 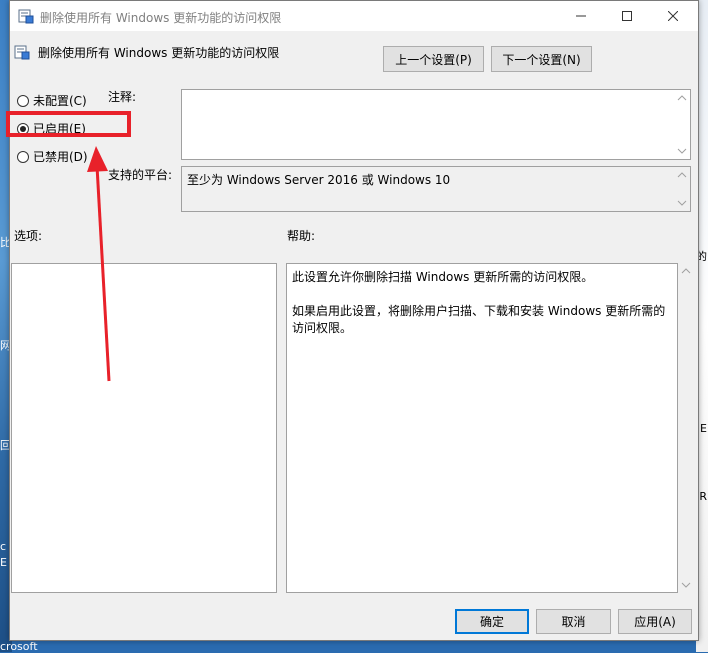 What do you see at coordinates (686, 428) in the screenshot?
I see `help-scrollbar` at bounding box center [686, 428].